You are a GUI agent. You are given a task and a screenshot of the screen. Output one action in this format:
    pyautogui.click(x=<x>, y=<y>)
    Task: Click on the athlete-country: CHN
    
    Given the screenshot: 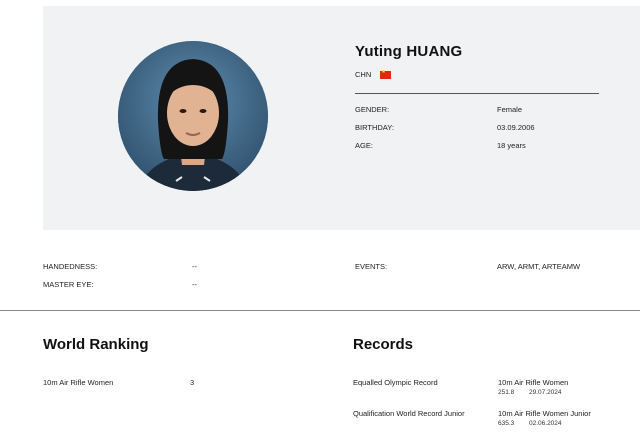 What is the action you would take?
    pyautogui.click(x=373, y=74)
    